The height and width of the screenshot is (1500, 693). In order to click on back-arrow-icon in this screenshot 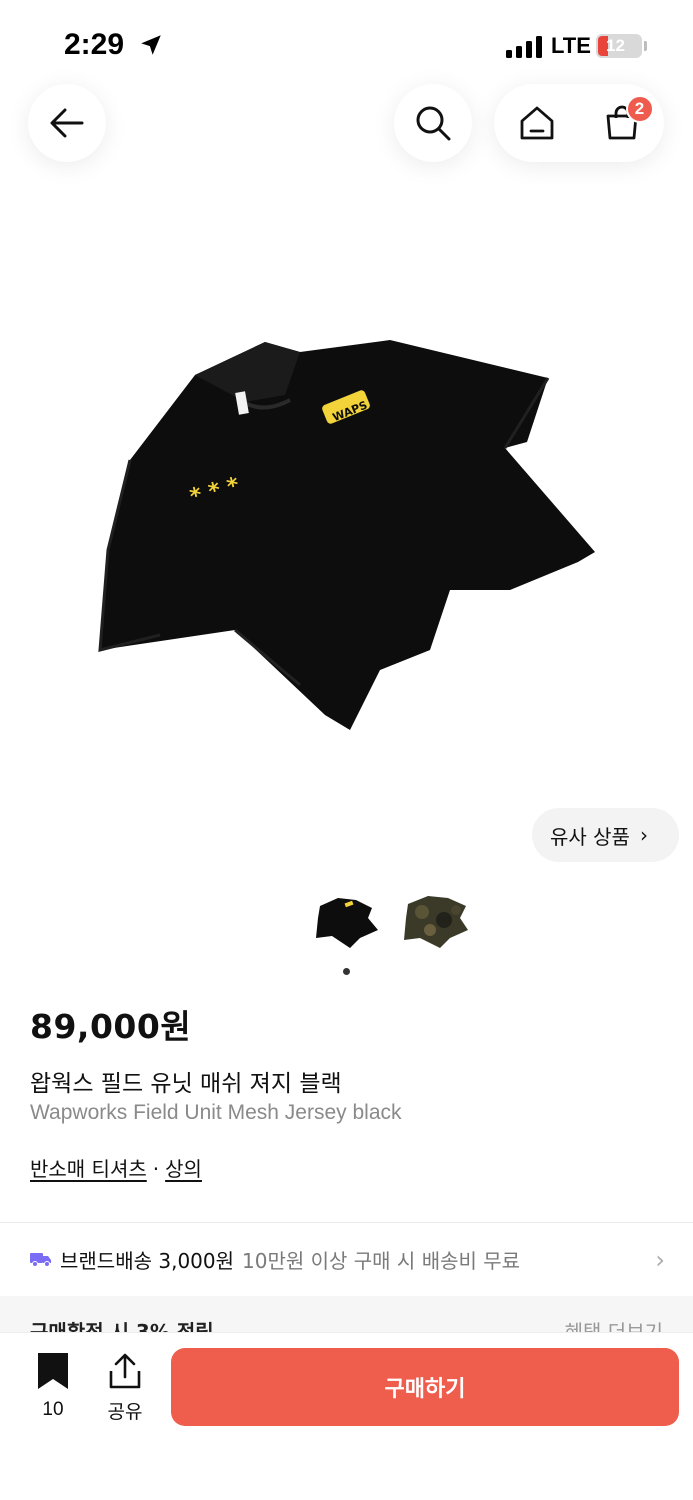, I will do `click(67, 123)`.